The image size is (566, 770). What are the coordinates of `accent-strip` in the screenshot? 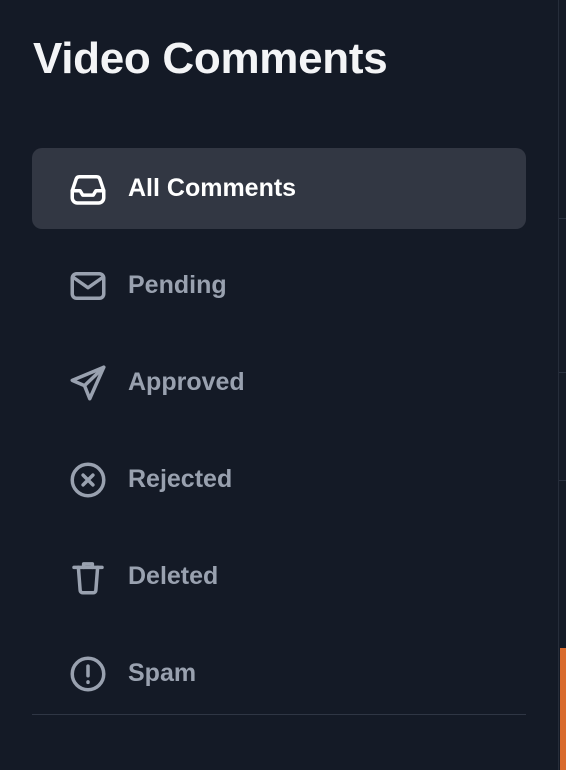 It's located at (563, 709).